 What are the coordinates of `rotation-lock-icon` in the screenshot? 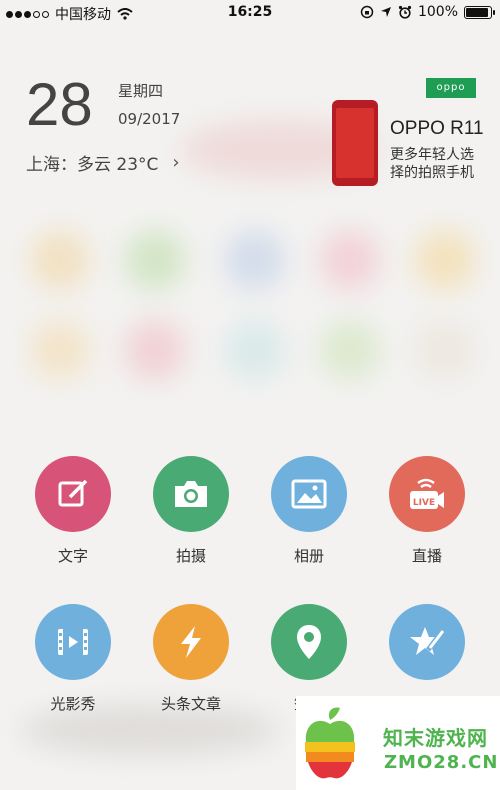 It's located at (367, 12).